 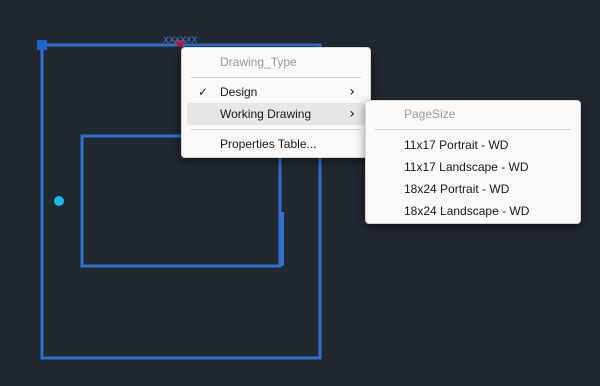 I want to click on submenu-item-18x24-portrait: 18x24 Portrait - WD, so click(x=473, y=189).